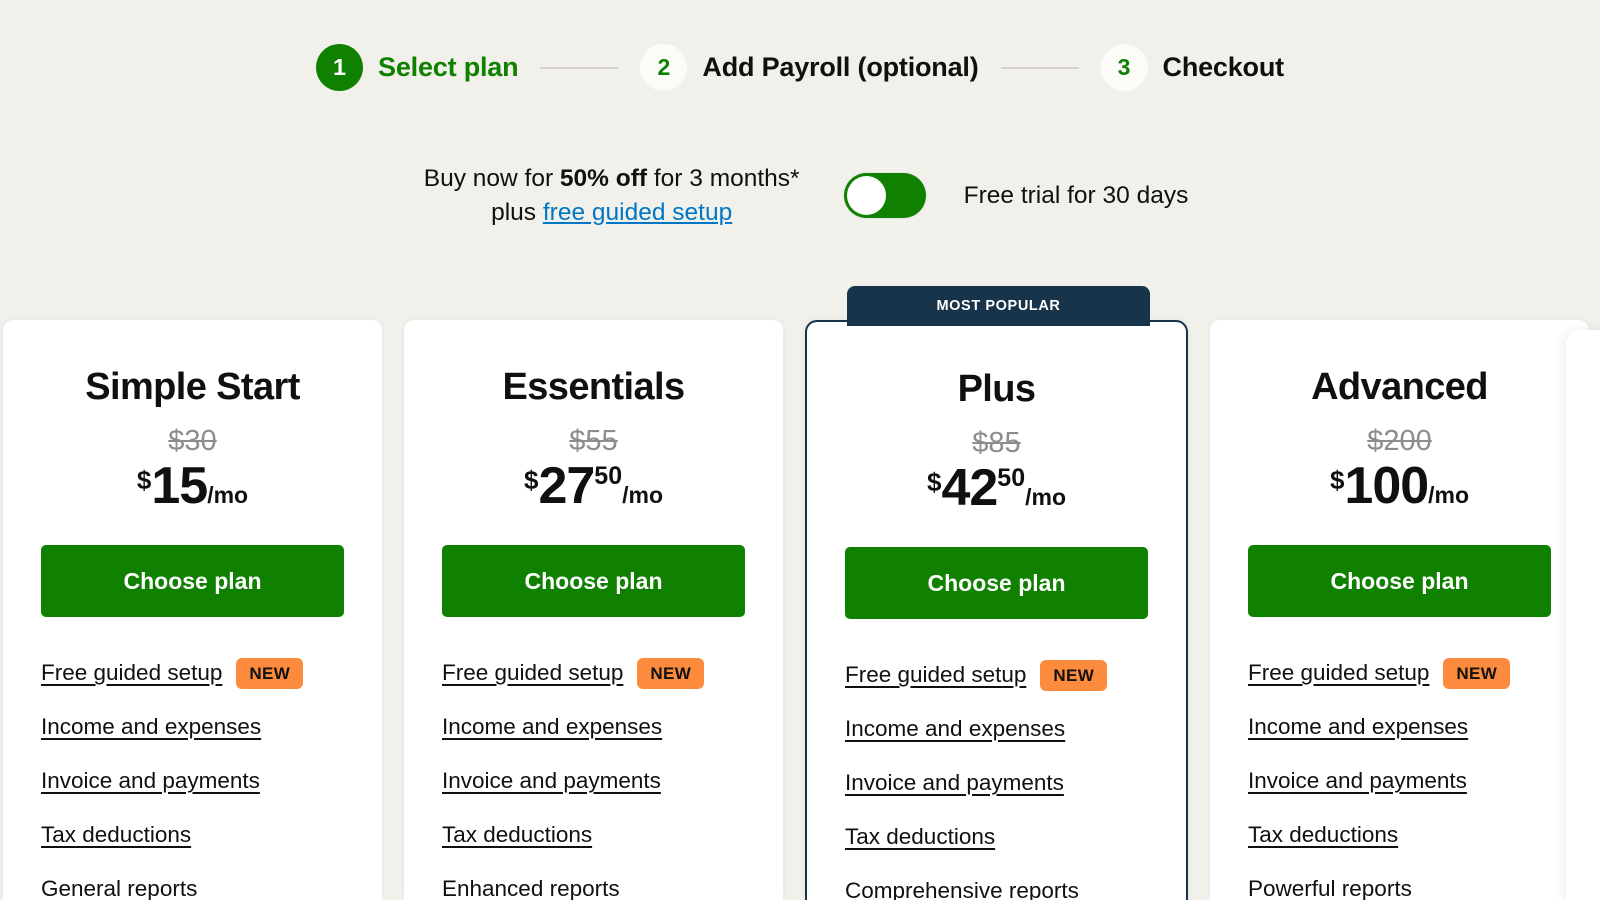  I want to click on step-2-label: Add Payroll (optional), so click(840, 67).